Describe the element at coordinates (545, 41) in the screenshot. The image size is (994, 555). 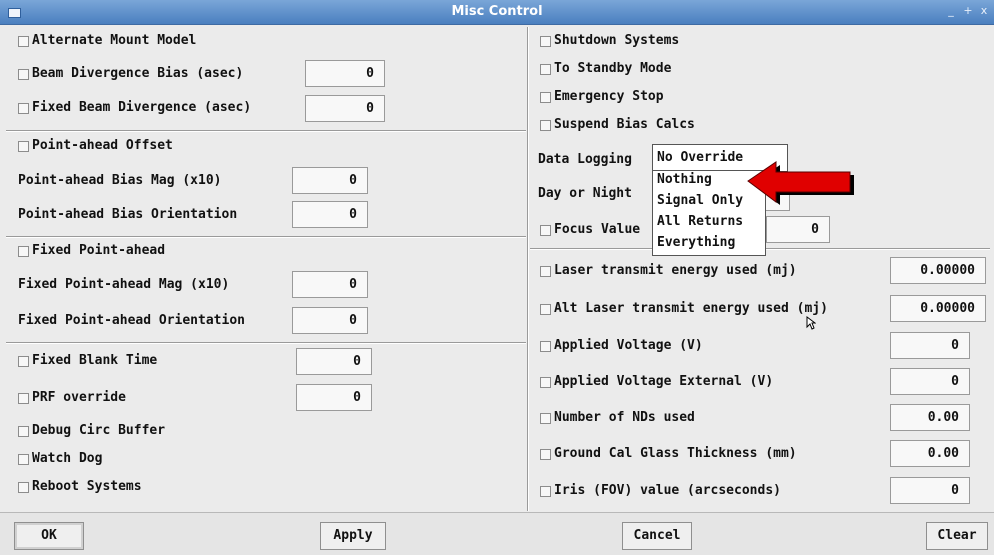
I see `shutdown-systems-checkbox` at that location.